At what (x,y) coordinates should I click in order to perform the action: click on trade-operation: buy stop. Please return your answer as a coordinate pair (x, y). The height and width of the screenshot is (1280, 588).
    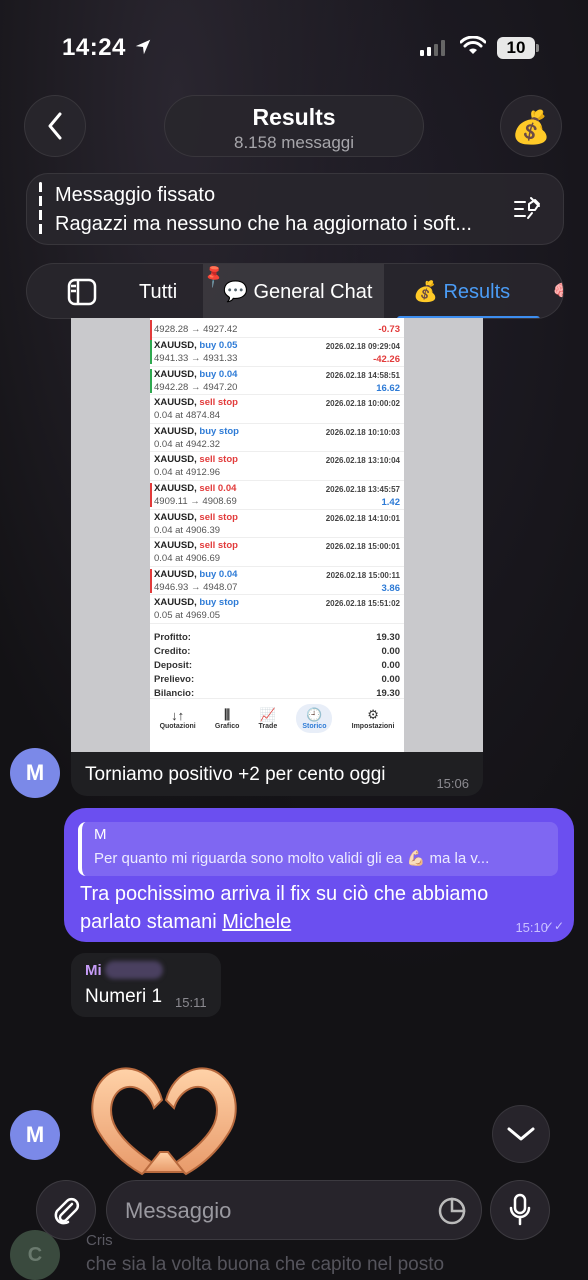
    Looking at the image, I should click on (219, 431).